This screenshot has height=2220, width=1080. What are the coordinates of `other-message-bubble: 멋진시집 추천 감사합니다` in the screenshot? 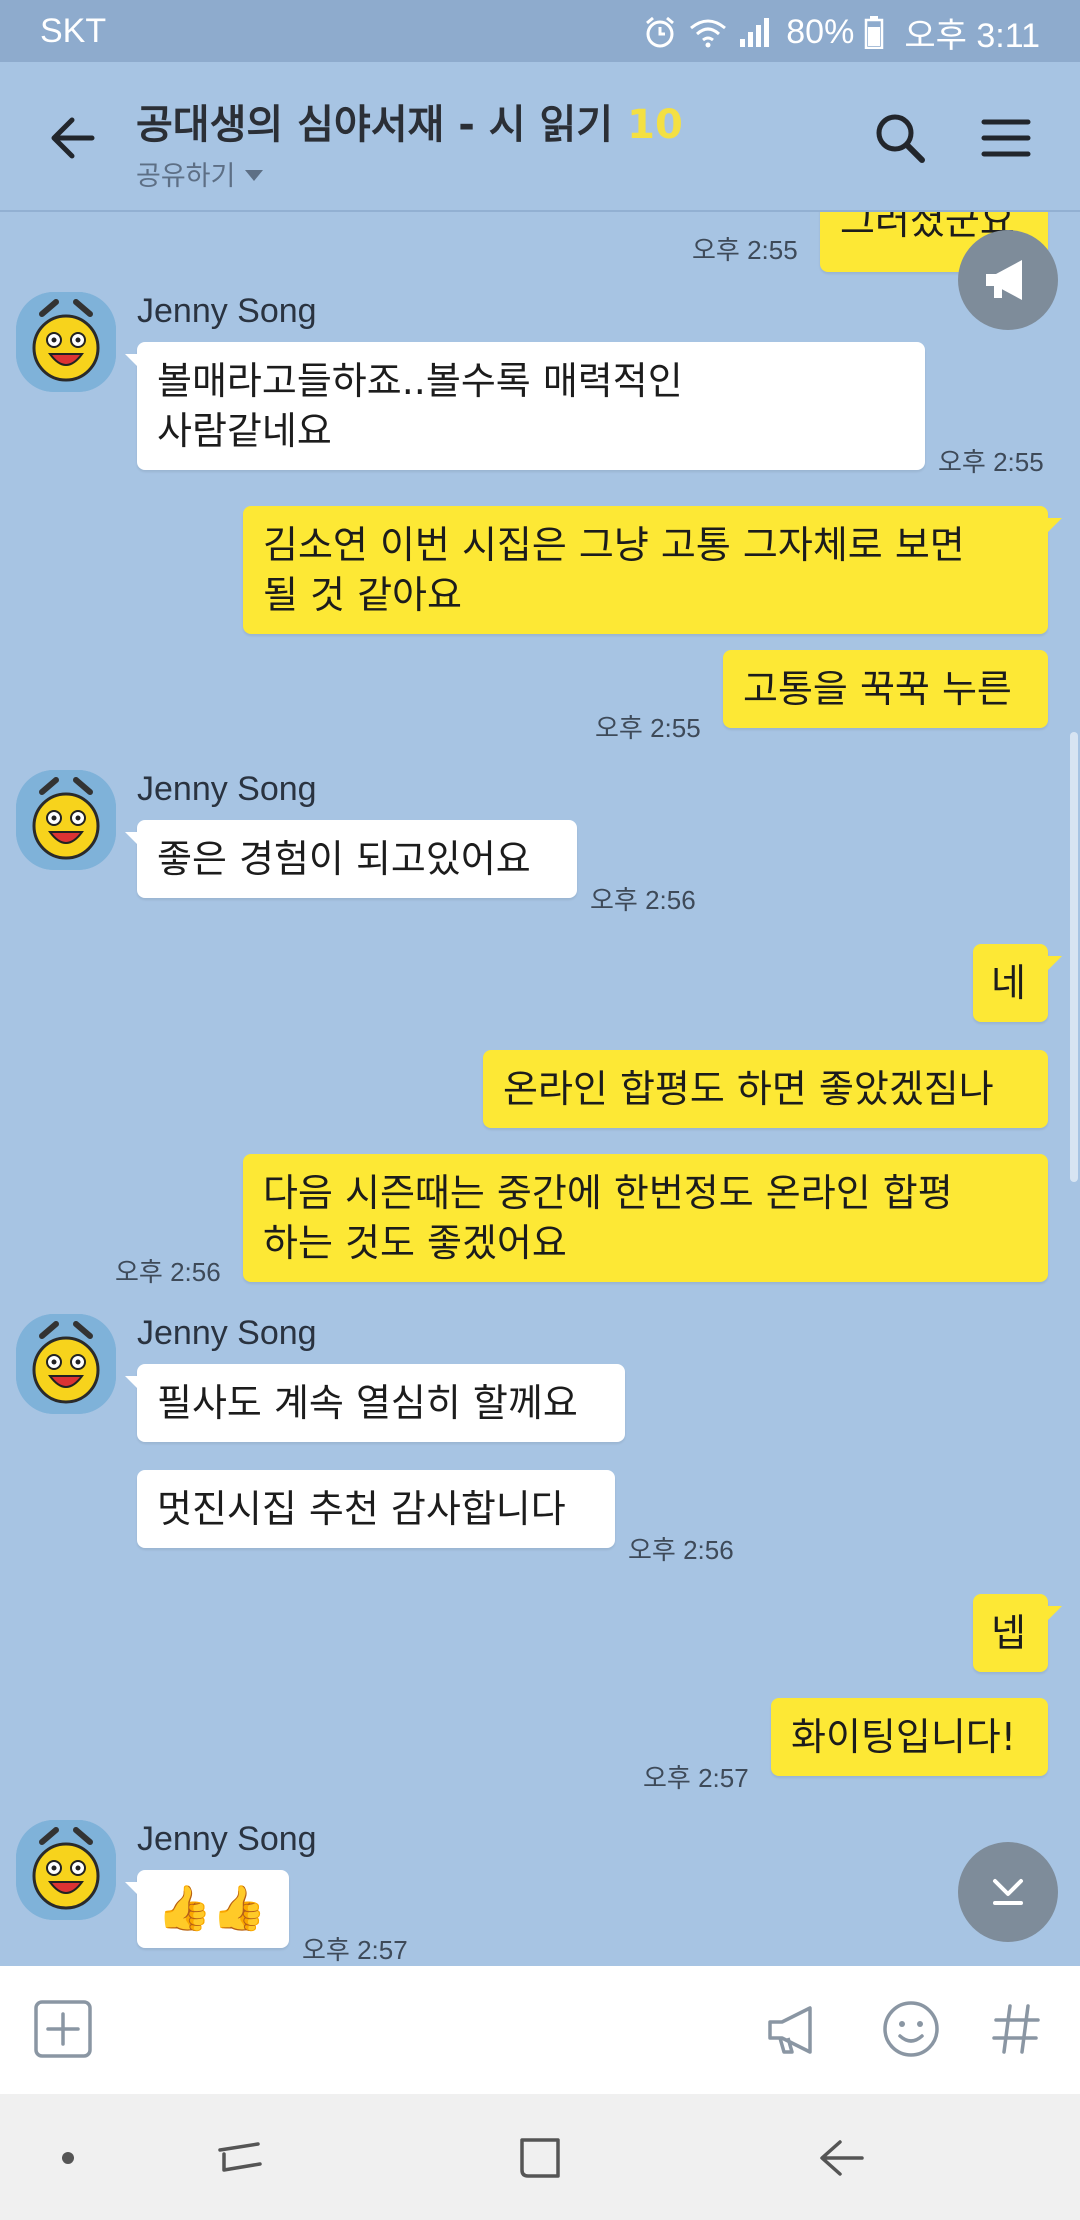 It's located at (376, 1509).